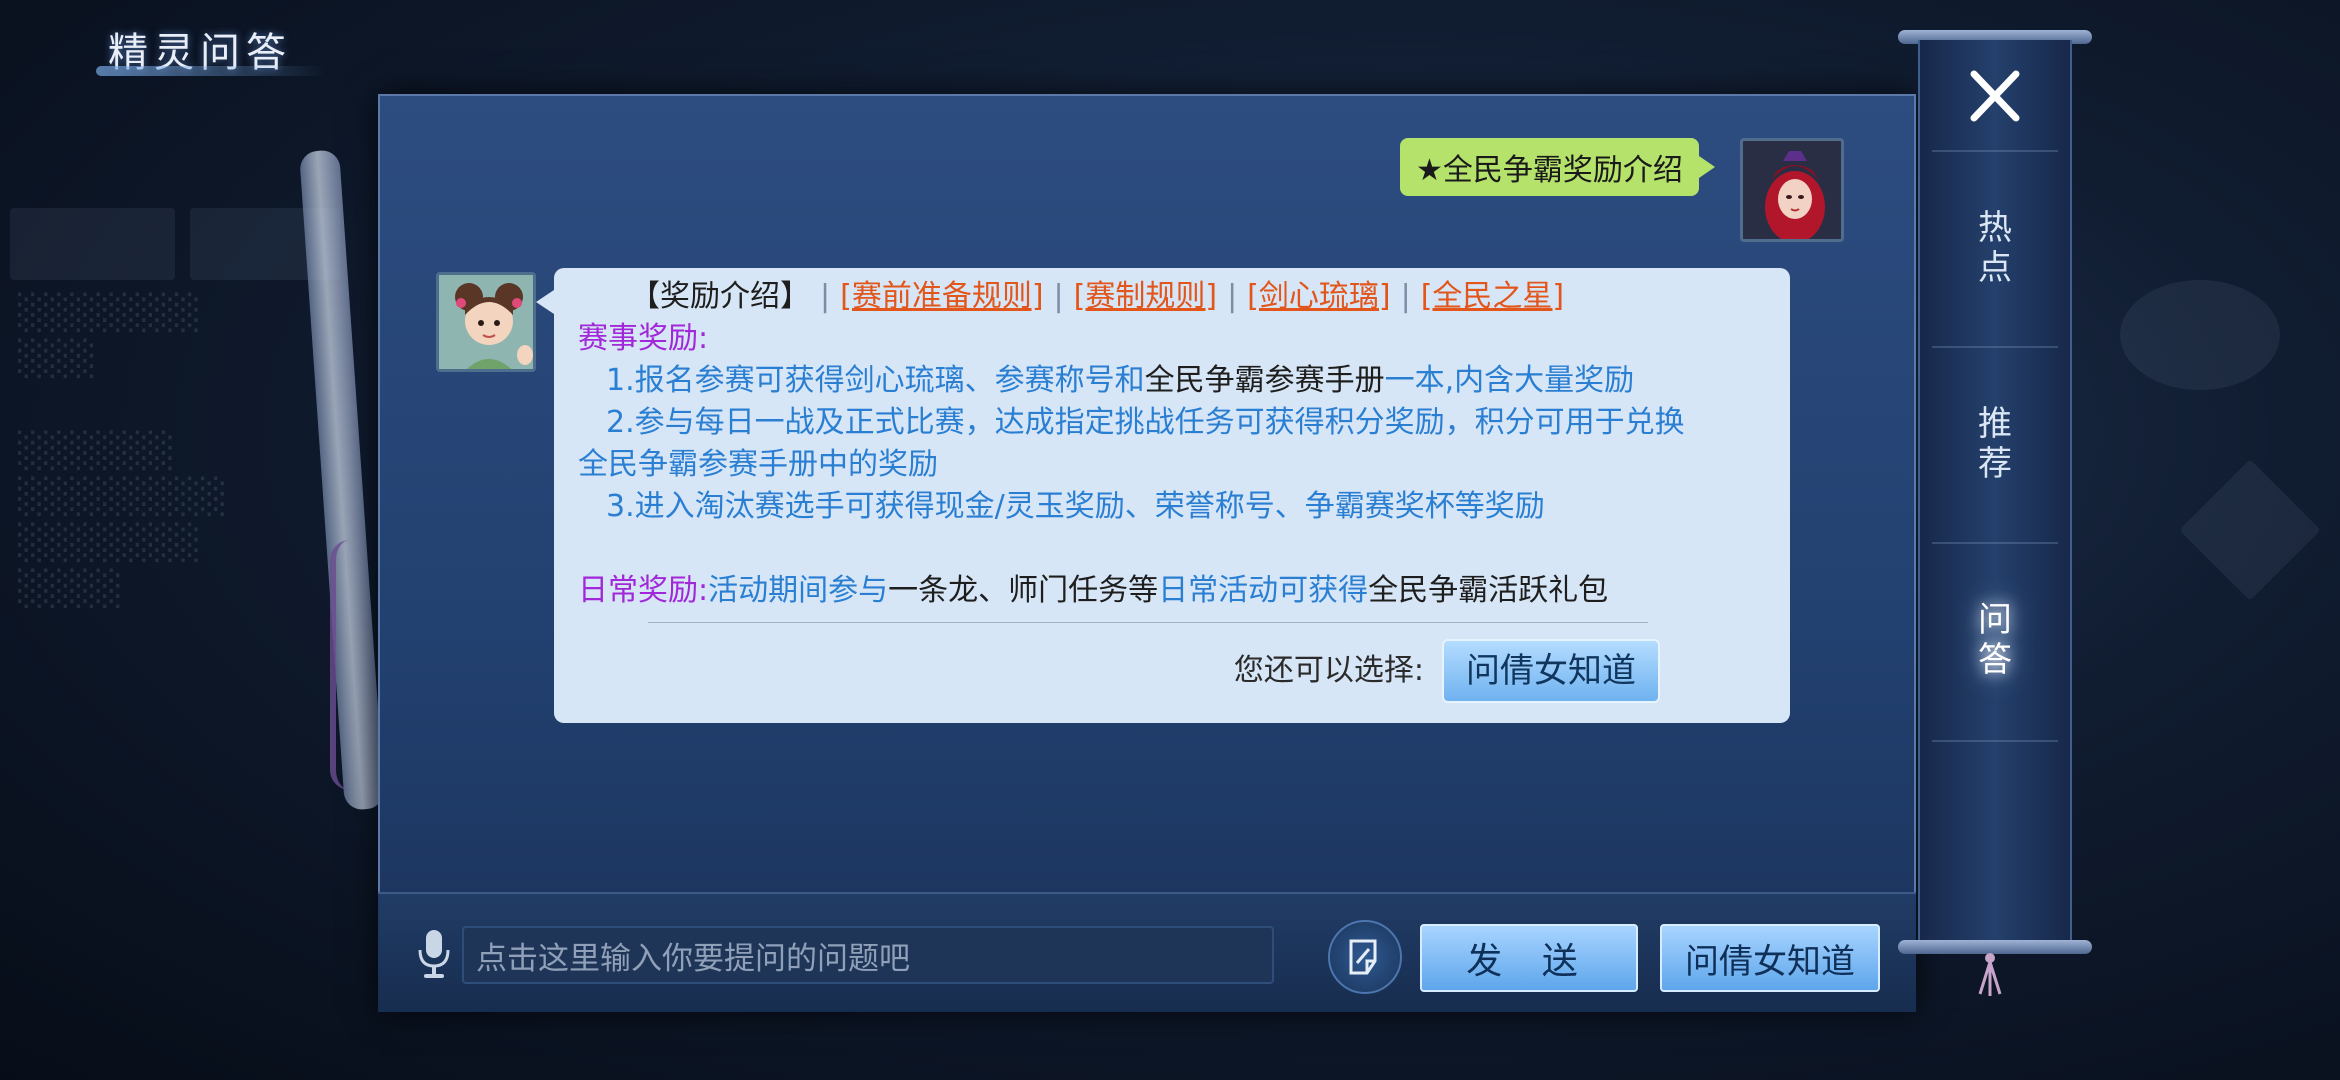 Image resolution: width=2340 pixels, height=1080 pixels. What do you see at coordinates (758, 464) in the screenshot?
I see `reward-line-2-cont: 全民争霸参赛手册中的奖励` at bounding box center [758, 464].